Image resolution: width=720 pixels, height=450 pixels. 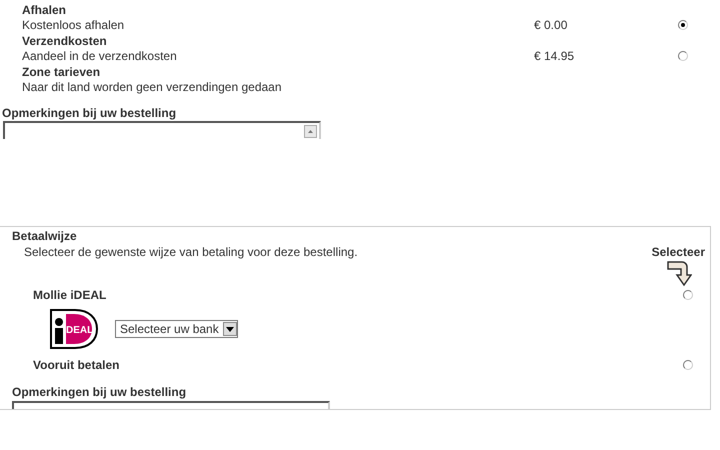 I want to click on select-hint: Selecteer, so click(x=678, y=252).